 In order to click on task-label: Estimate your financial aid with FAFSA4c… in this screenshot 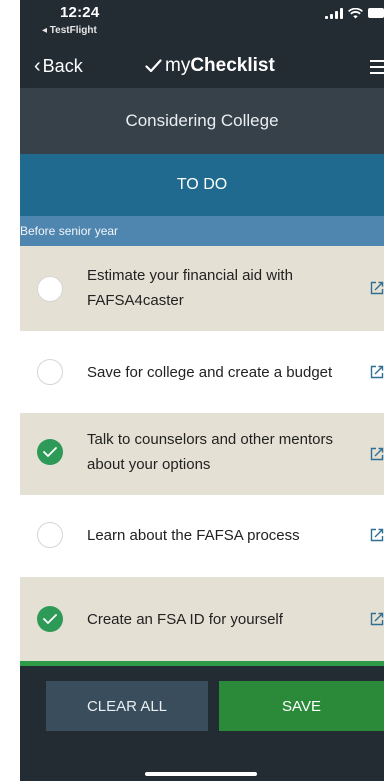, I will do `click(190, 288)`.